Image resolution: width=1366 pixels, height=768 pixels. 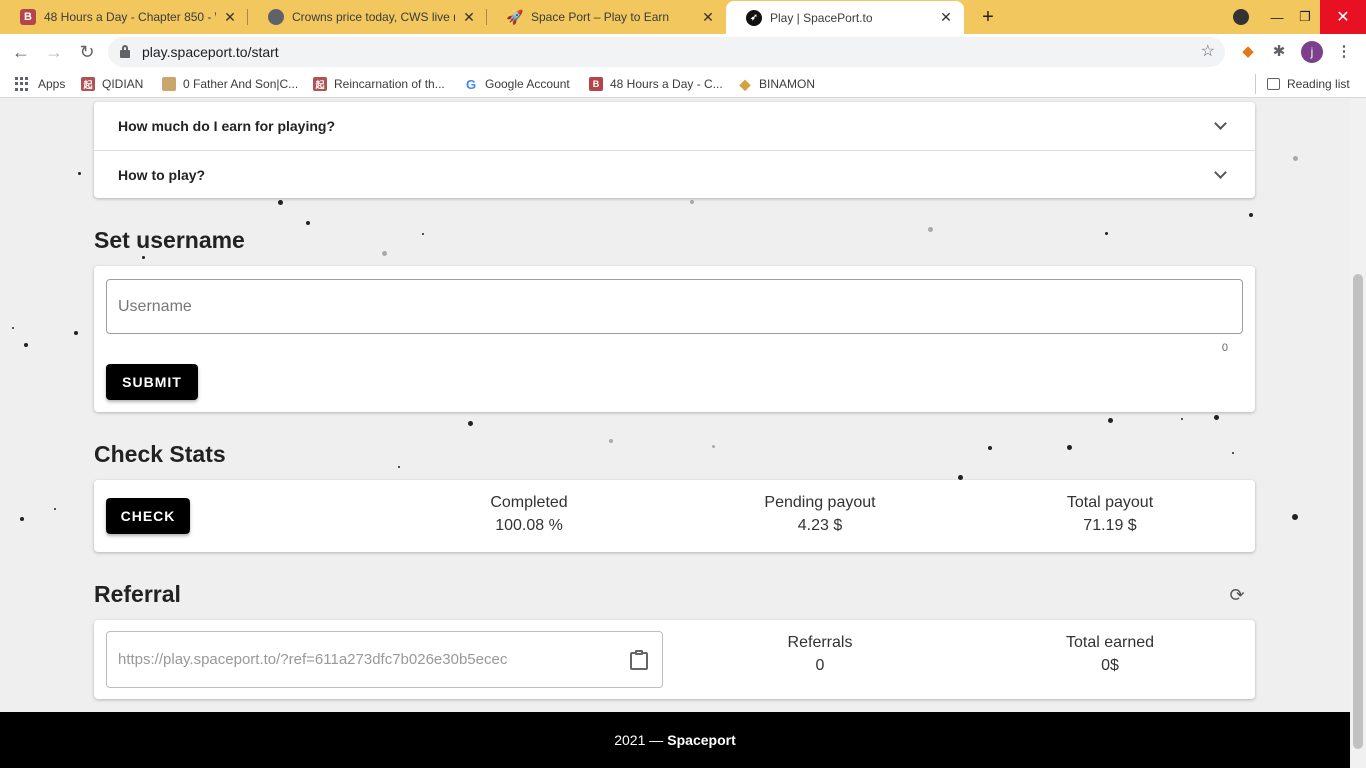 What do you see at coordinates (125, 51) in the screenshot?
I see `lock-icon` at bounding box center [125, 51].